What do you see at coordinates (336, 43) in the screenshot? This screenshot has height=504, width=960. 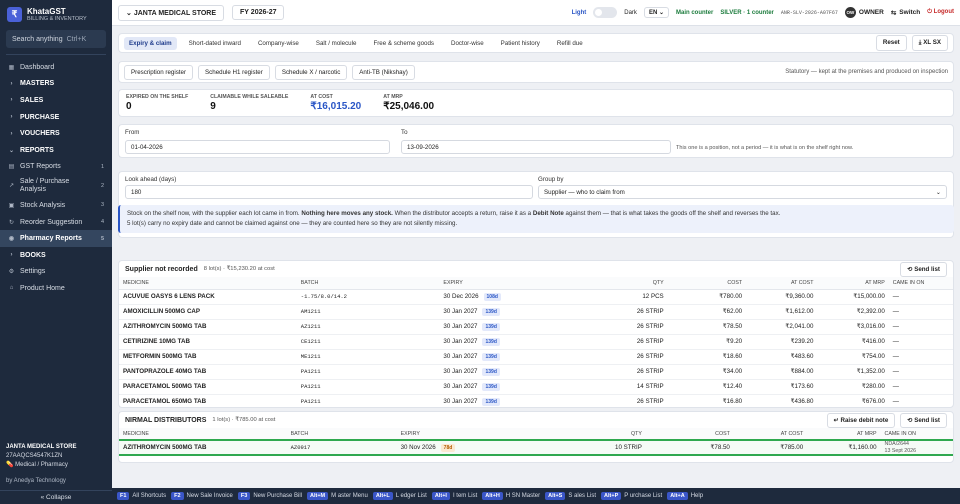 I see `tab-salt-molecule: Salt / molecule` at bounding box center [336, 43].